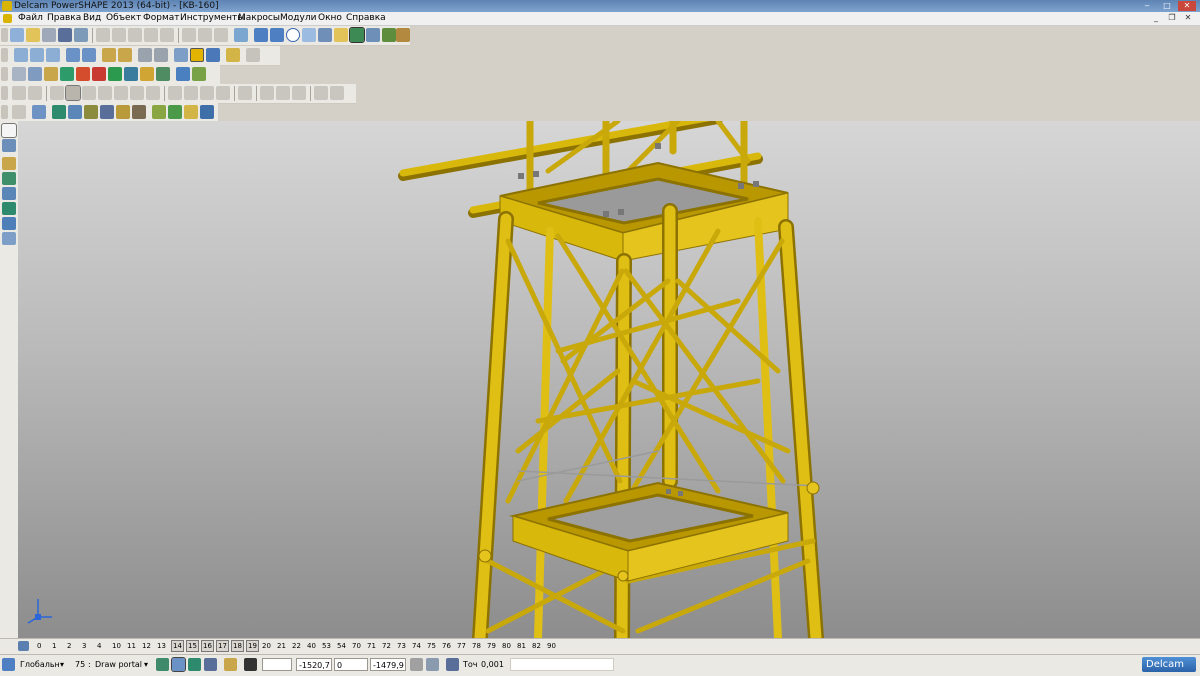 The image size is (1200, 676). What do you see at coordinates (7, 18) in the screenshot?
I see `document-icon` at bounding box center [7, 18].